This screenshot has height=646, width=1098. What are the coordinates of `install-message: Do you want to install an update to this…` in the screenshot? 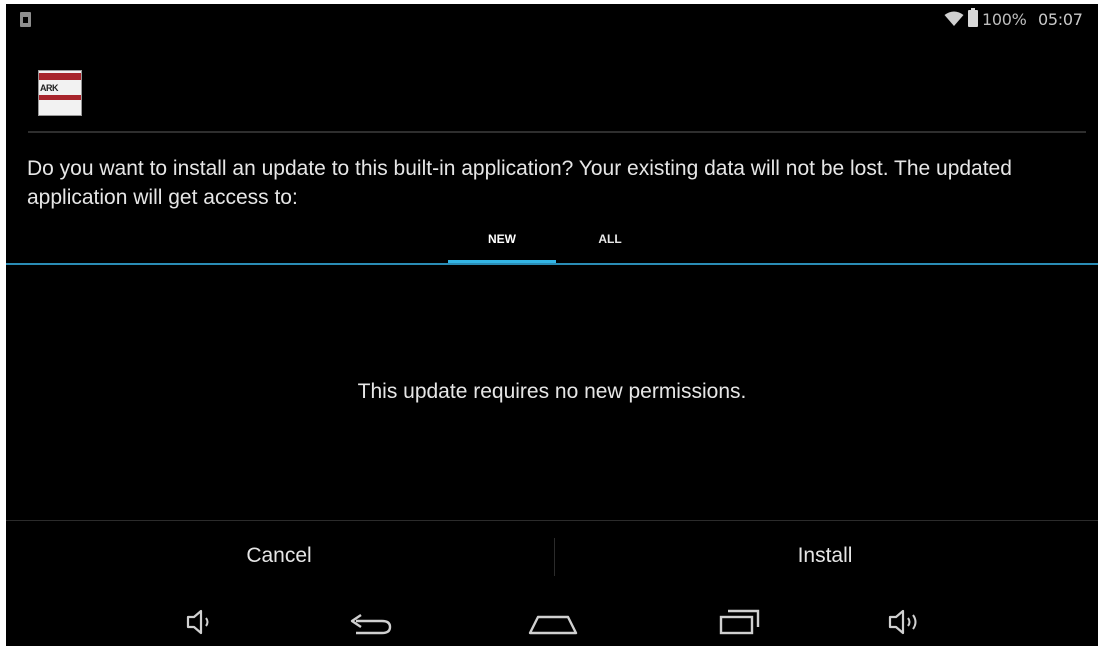 It's located at (519, 183).